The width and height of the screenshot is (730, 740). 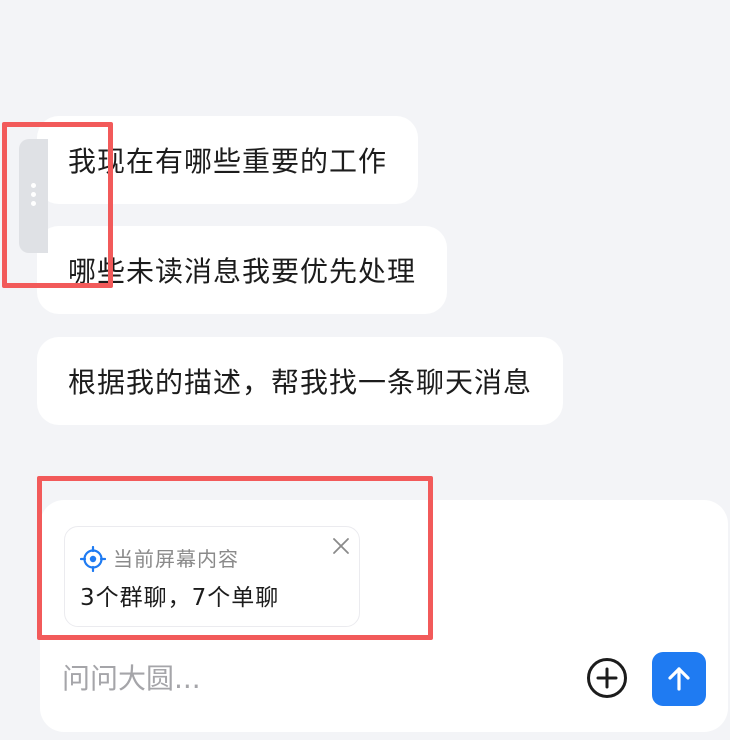 What do you see at coordinates (212, 576) in the screenshot?
I see `screen-context-card: 当前屏幕内容 3个群聊，7个单聊` at bounding box center [212, 576].